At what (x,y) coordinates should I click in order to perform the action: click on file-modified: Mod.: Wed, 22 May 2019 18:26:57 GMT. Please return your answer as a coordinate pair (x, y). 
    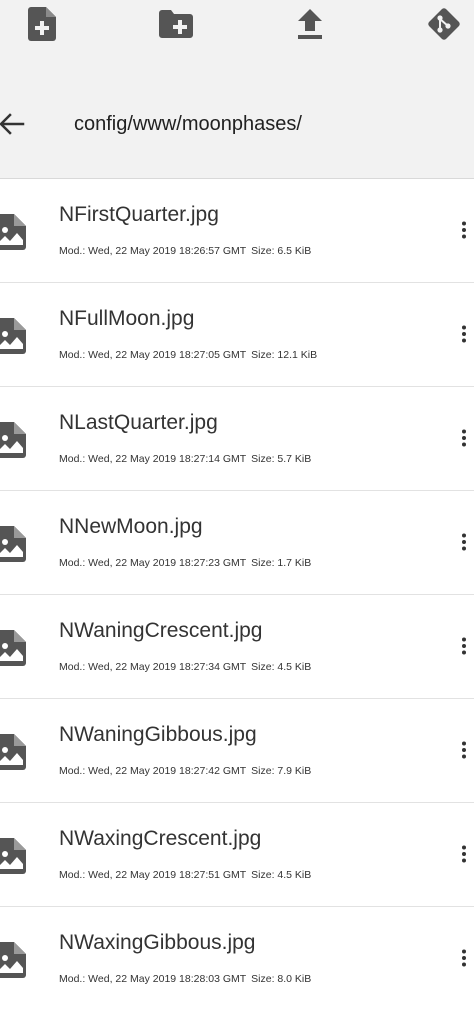
    Looking at the image, I should click on (153, 251).